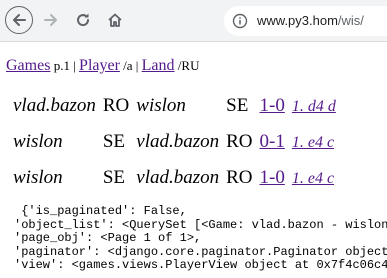  Describe the element at coordinates (130, 65) in the screenshot. I see `player-filter-label: /a |` at that location.